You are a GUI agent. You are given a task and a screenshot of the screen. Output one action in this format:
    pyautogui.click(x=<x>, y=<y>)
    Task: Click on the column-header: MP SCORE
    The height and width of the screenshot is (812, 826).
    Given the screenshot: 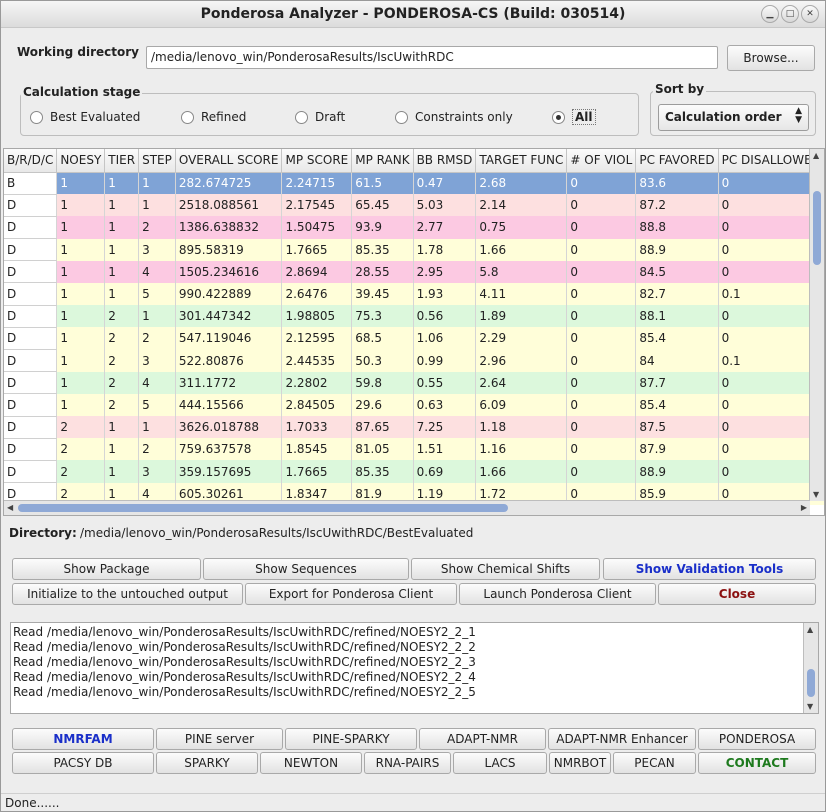 What is the action you would take?
    pyautogui.click(x=317, y=161)
    